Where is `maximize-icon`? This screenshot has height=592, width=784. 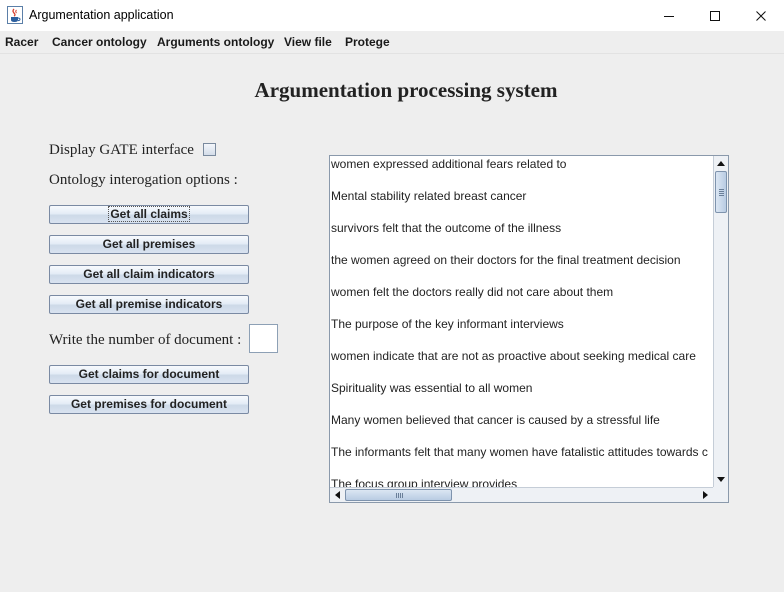 maximize-icon is located at coordinates (715, 15).